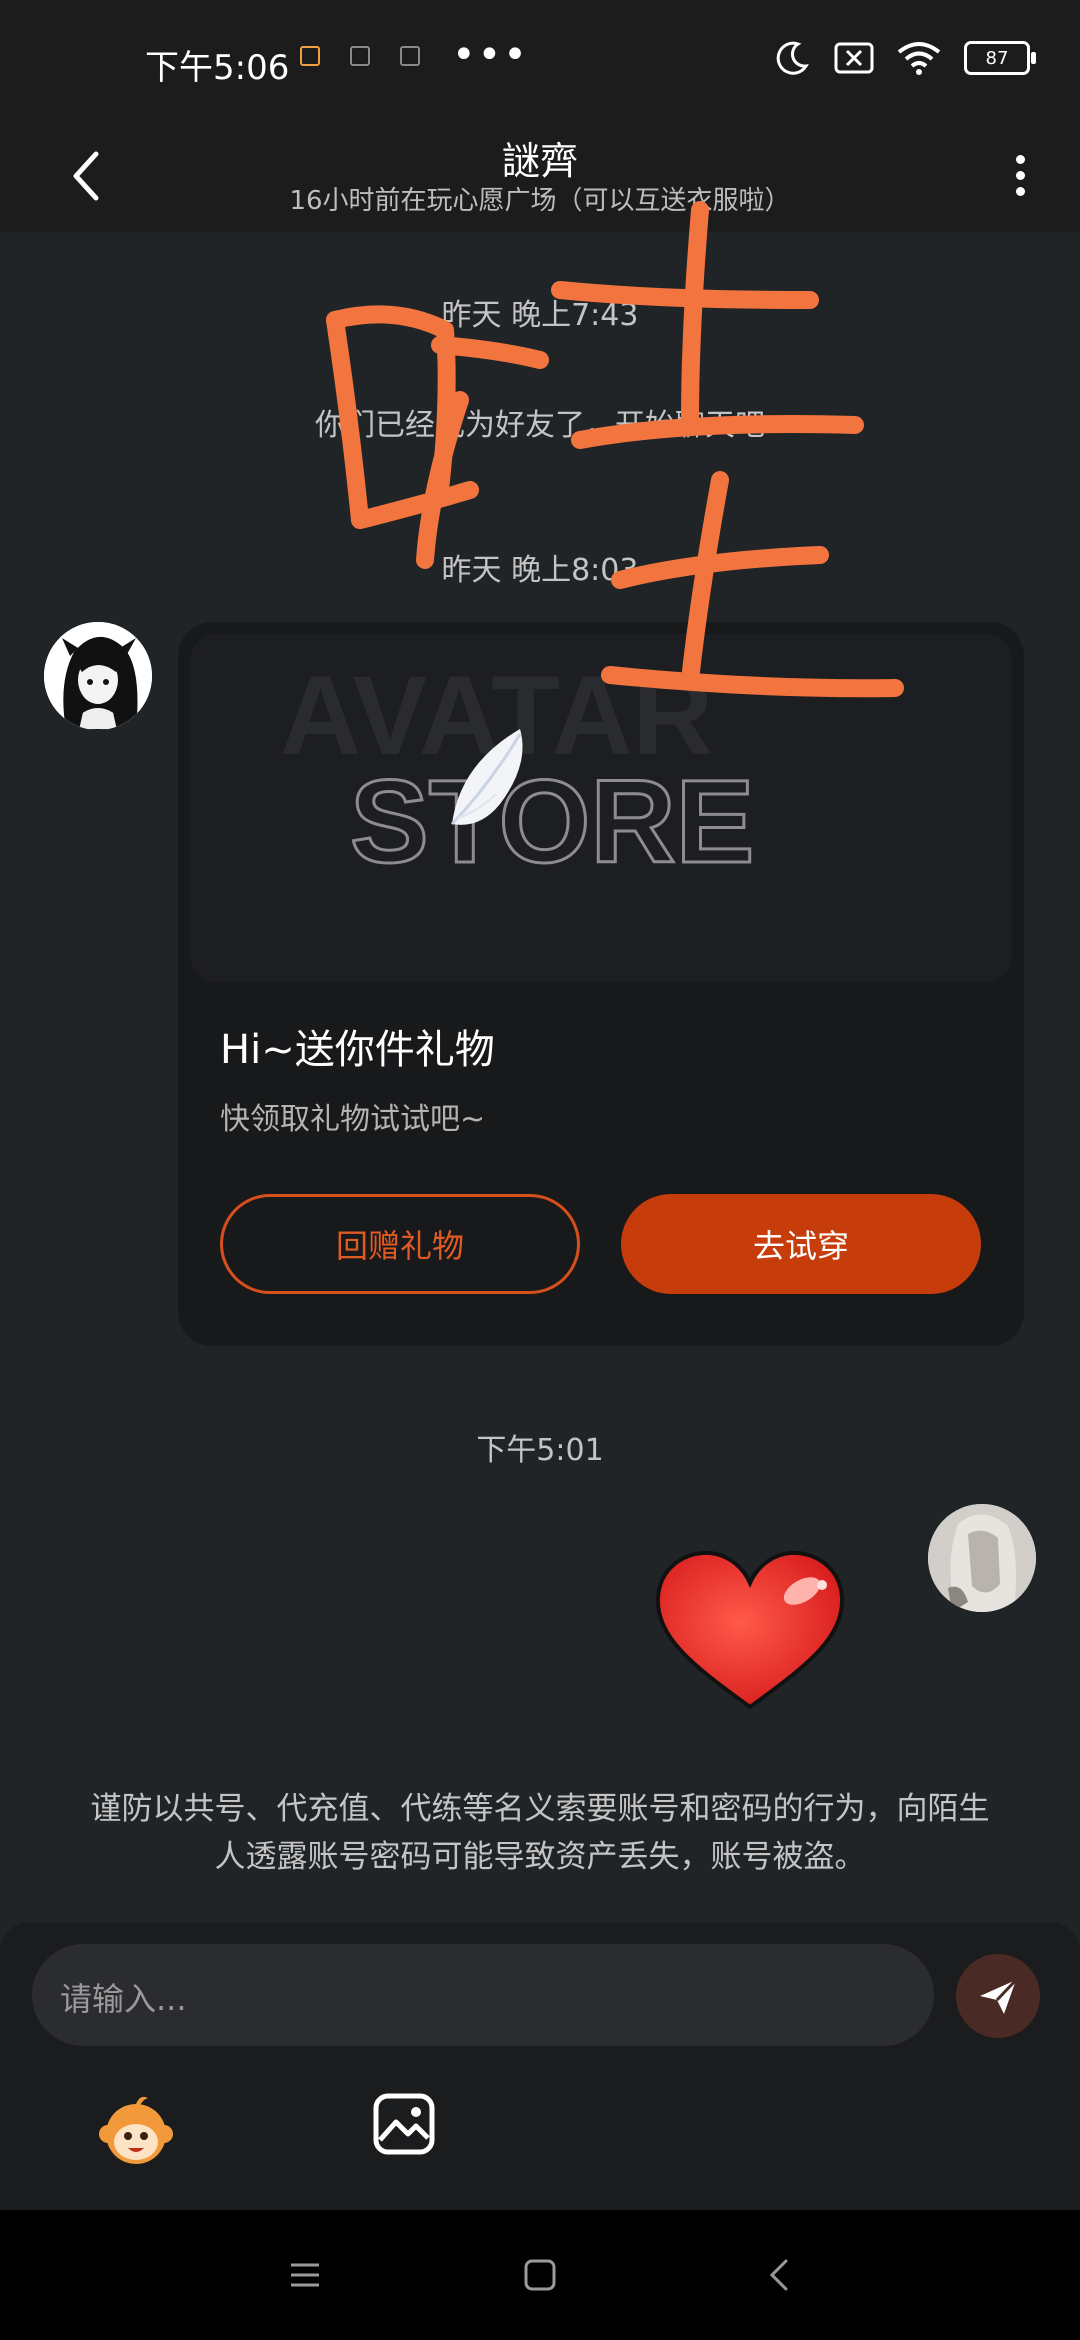 Image resolution: width=1080 pixels, height=2340 pixels. Describe the element at coordinates (540, 570) in the screenshot. I see `timestamp: 昨天 晚上8:03` at that location.